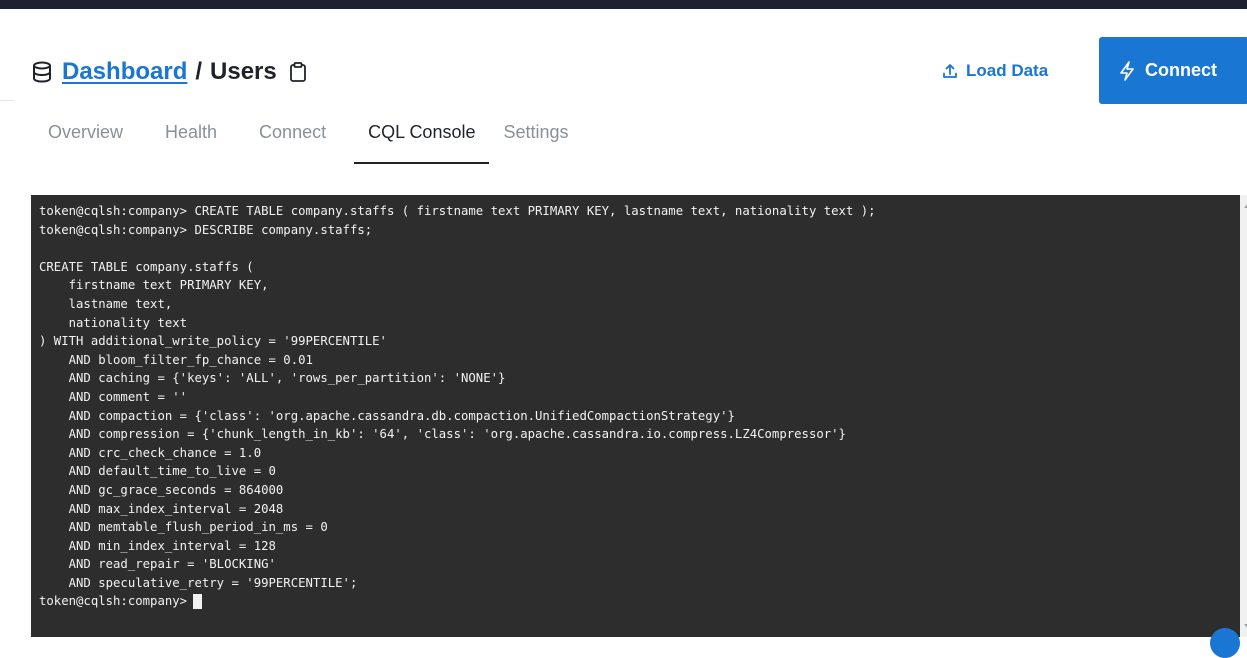 The width and height of the screenshot is (1247, 658). What do you see at coordinates (298, 72) in the screenshot?
I see `clipboard-icon` at bounding box center [298, 72].